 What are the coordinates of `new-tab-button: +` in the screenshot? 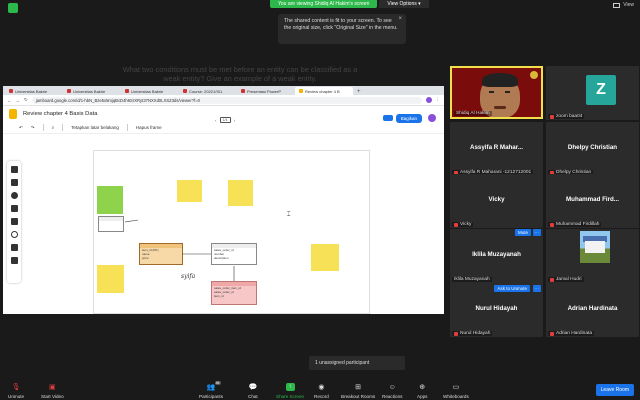 It's located at (359, 92).